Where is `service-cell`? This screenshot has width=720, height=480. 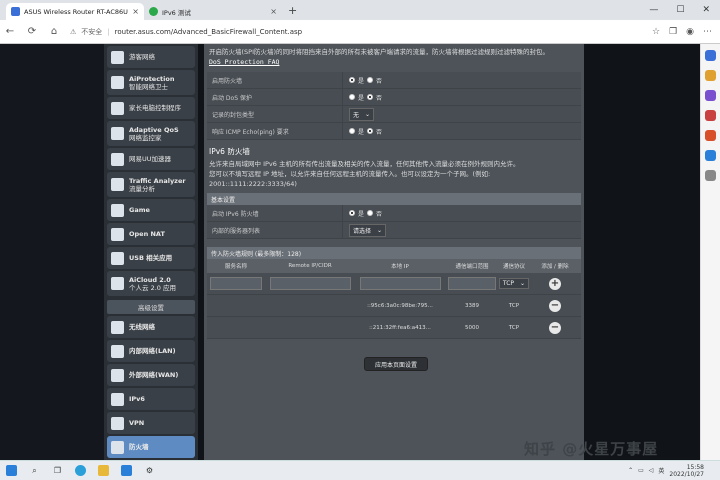 service-cell is located at coordinates (236, 327).